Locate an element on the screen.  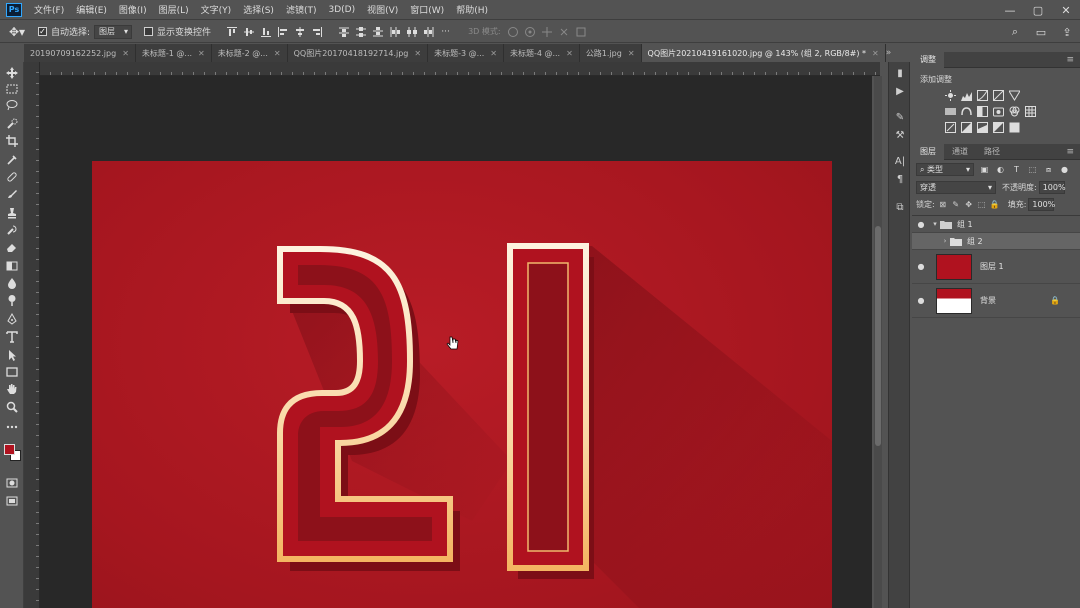
invert-icon is located at coordinates (950, 127).